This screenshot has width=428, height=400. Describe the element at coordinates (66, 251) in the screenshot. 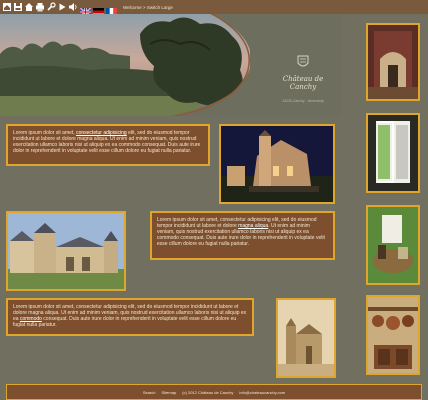

I see `chateau-day-photo` at that location.